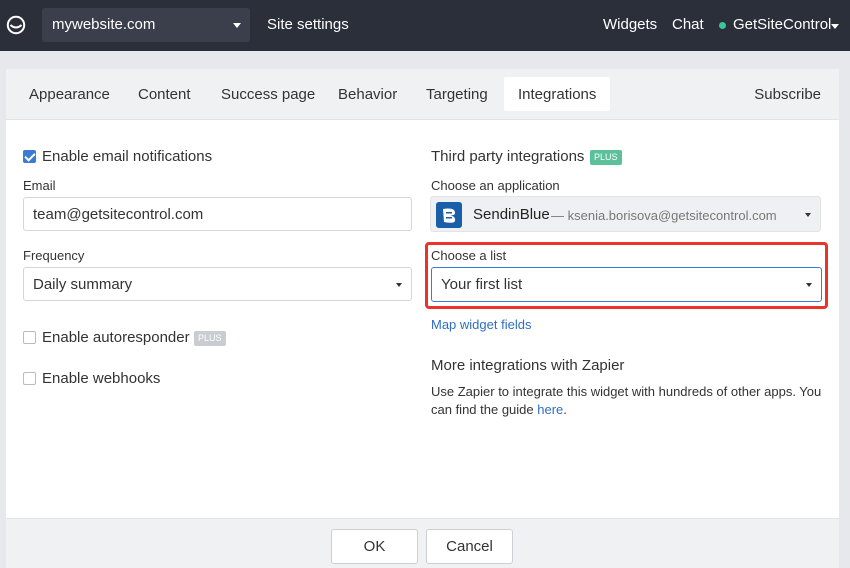  I want to click on site-selector: mywebsite.com, so click(146, 25).